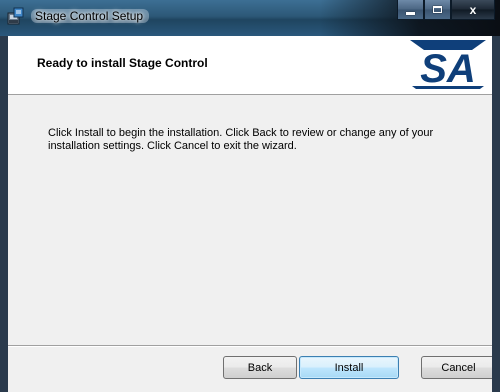 The height and width of the screenshot is (392, 500). I want to click on close-icon: x, so click(473, 9).